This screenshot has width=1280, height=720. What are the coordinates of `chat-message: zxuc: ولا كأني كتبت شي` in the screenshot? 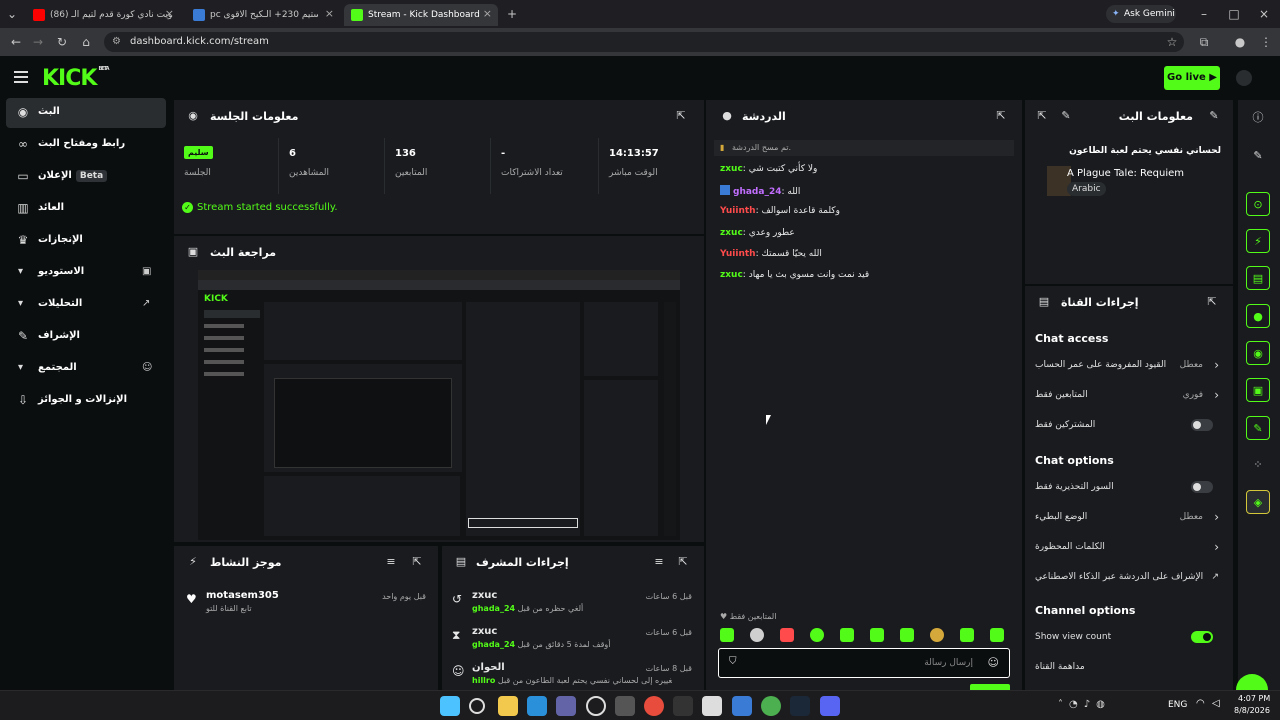 It's located at (768, 169).